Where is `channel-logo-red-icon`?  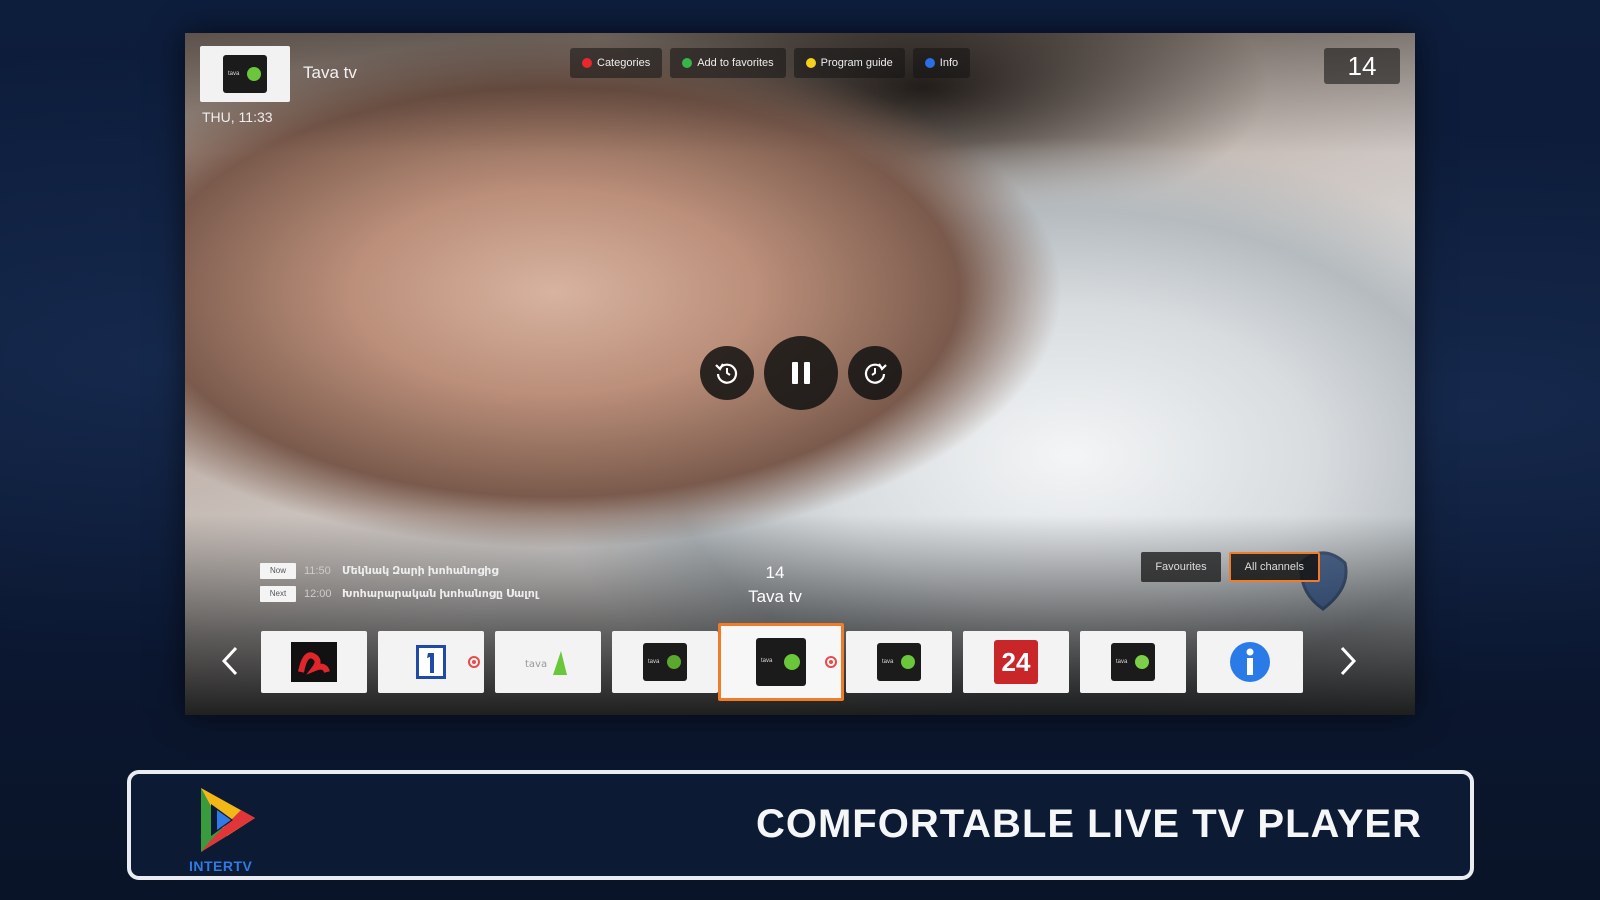
channel-logo-red-icon is located at coordinates (314, 662).